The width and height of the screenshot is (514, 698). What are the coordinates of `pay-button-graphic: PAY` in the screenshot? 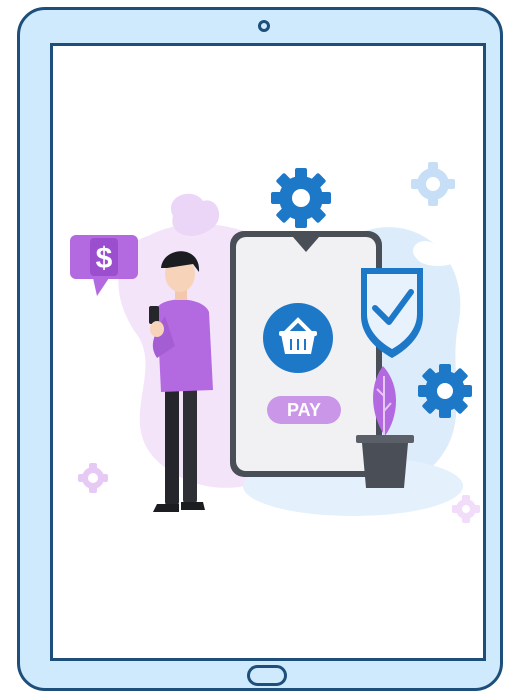 It's located at (304, 410).